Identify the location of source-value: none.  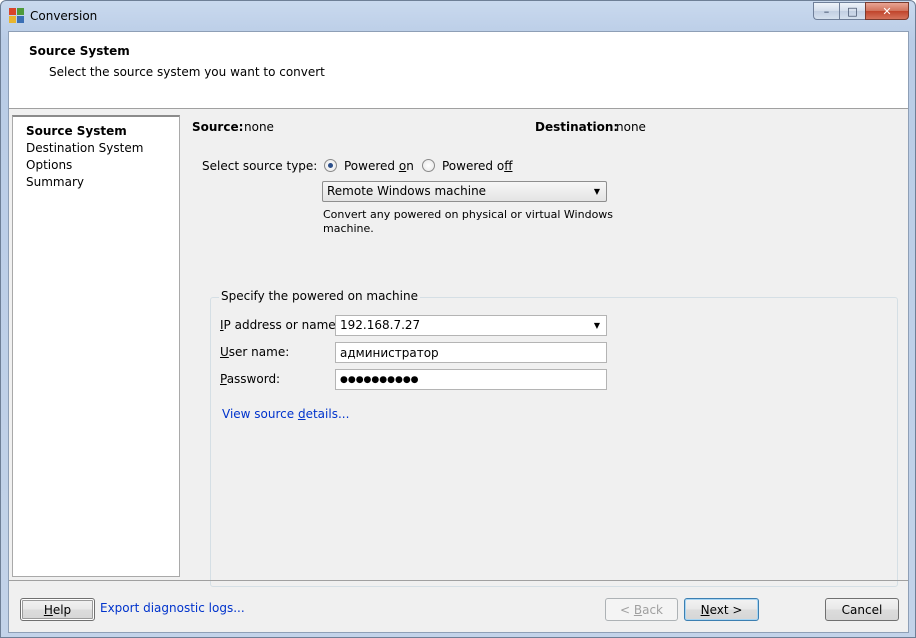
(259, 127).